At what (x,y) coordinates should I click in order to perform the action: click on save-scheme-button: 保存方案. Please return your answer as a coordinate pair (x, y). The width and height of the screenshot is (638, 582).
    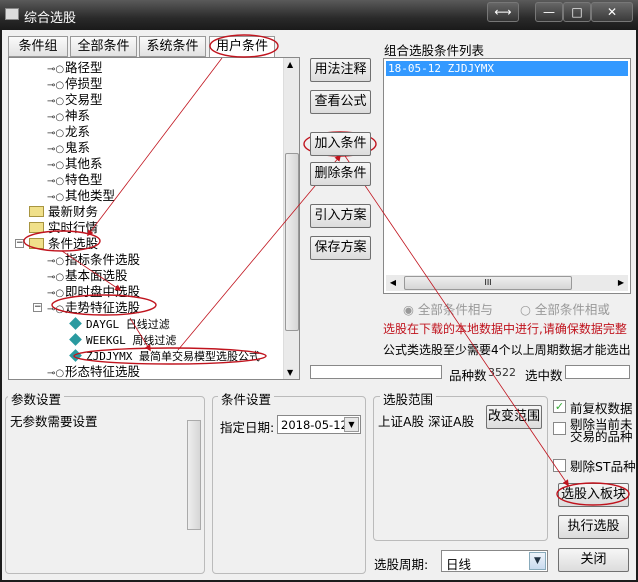
    Looking at the image, I should click on (340, 248).